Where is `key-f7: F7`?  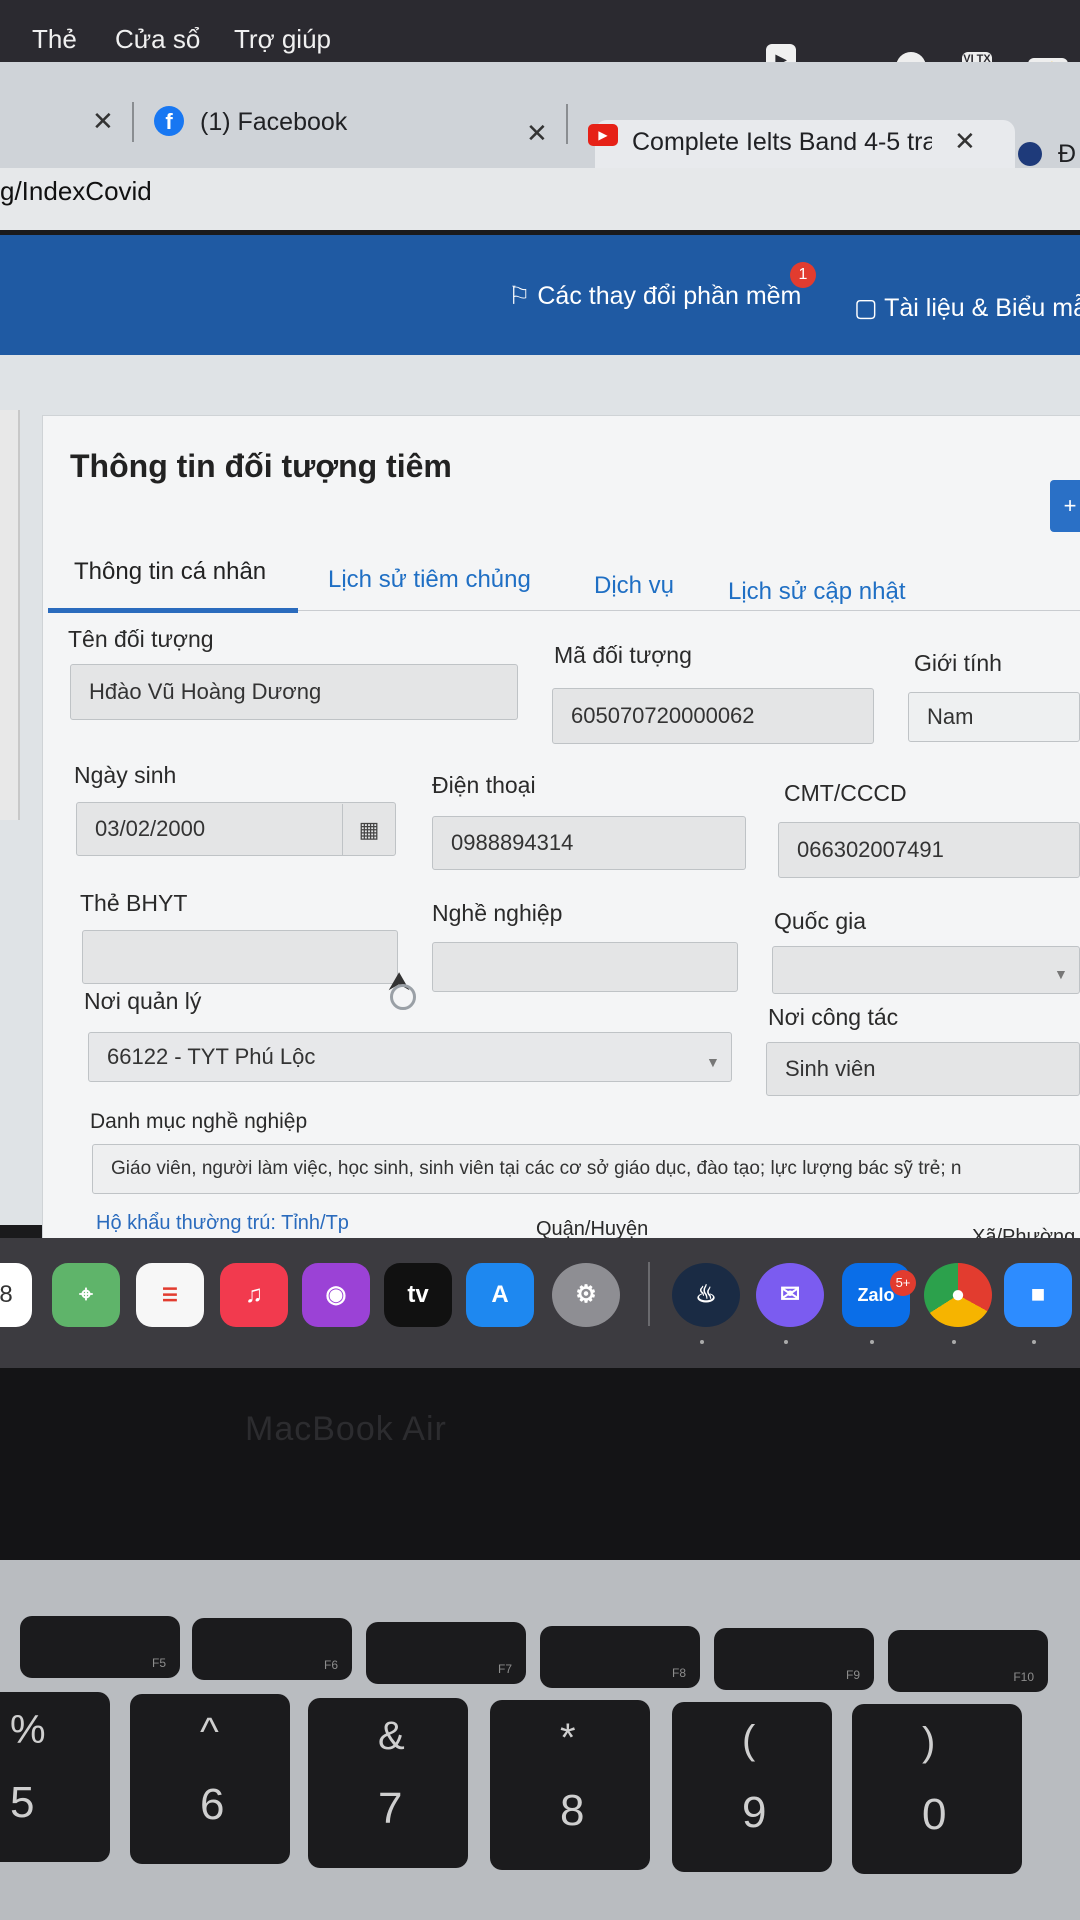 key-f7: F7 is located at coordinates (446, 1653).